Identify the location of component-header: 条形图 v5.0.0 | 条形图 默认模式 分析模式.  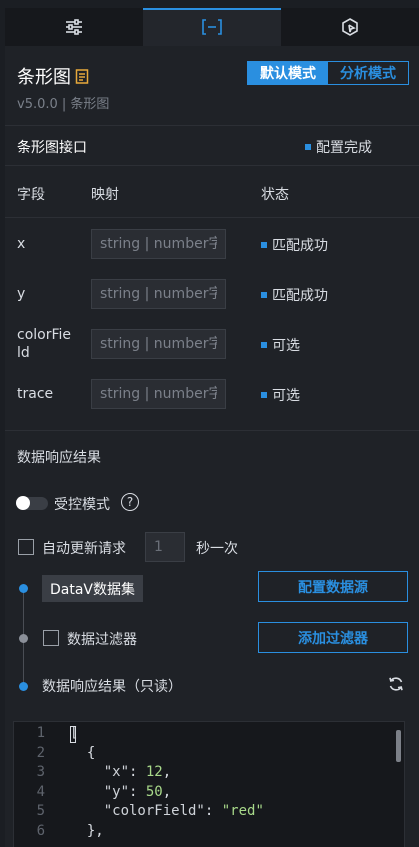
(212, 86).